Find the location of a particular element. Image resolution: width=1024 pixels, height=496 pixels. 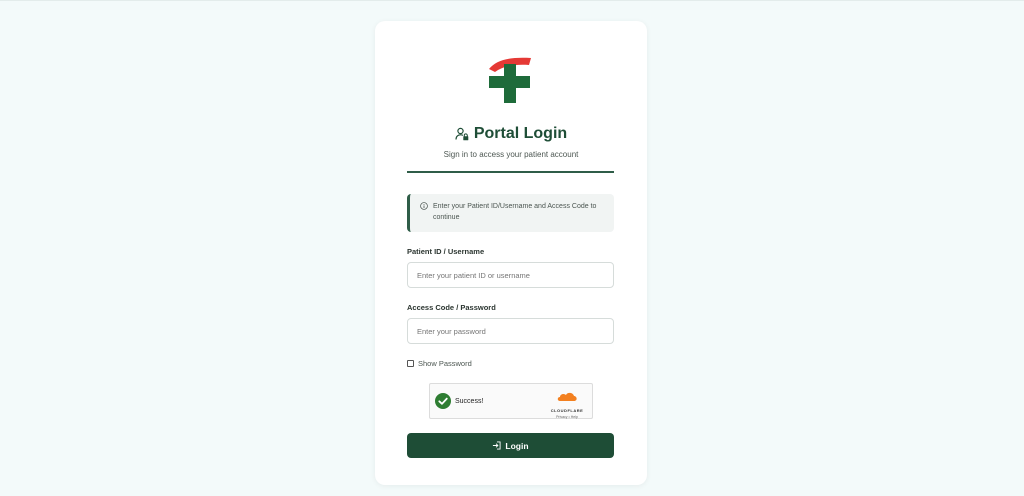

password-input is located at coordinates (510, 331).